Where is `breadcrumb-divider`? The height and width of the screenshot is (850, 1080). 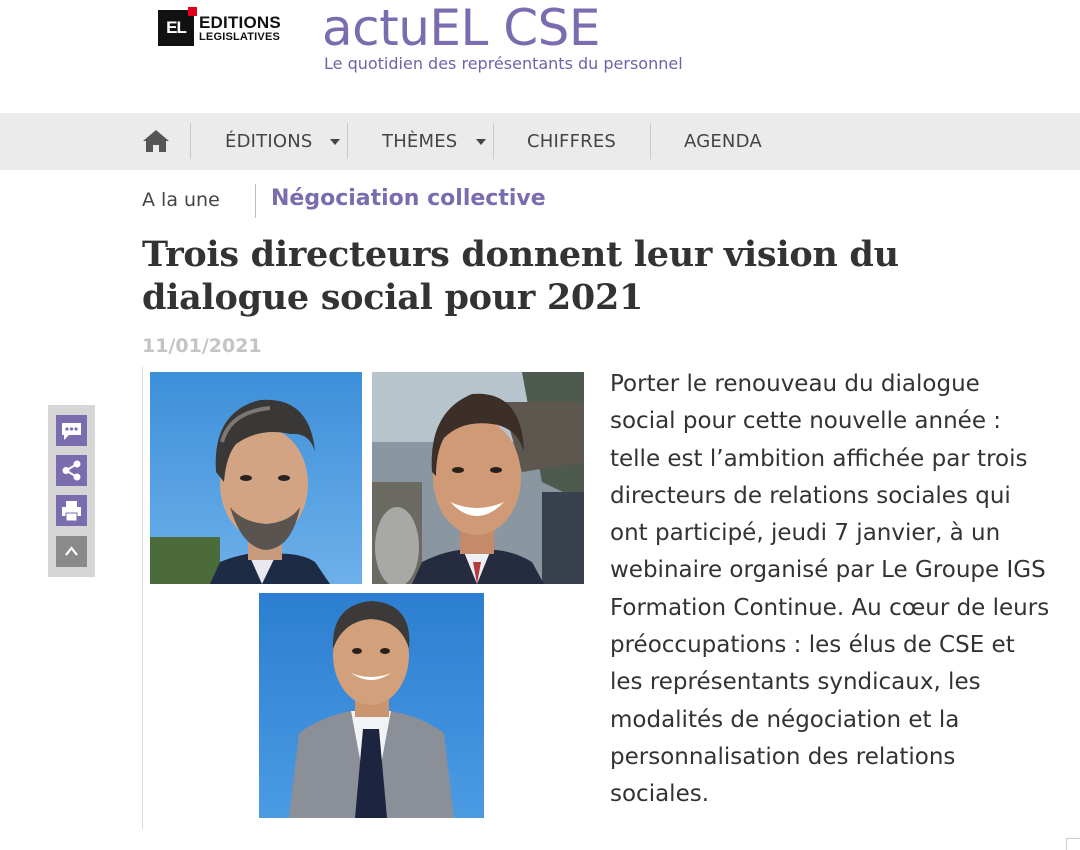 breadcrumb-divider is located at coordinates (255, 201).